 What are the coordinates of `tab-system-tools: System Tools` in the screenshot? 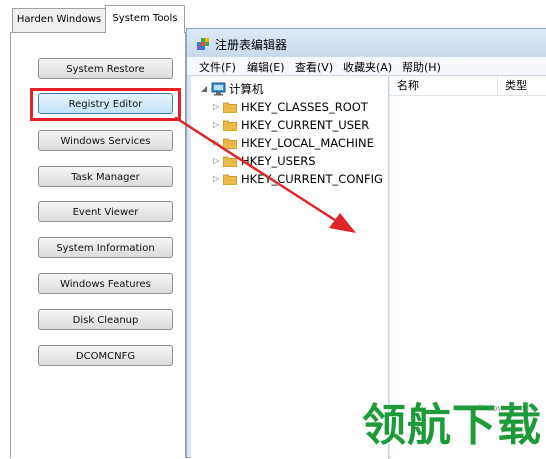 It's located at (145, 19).